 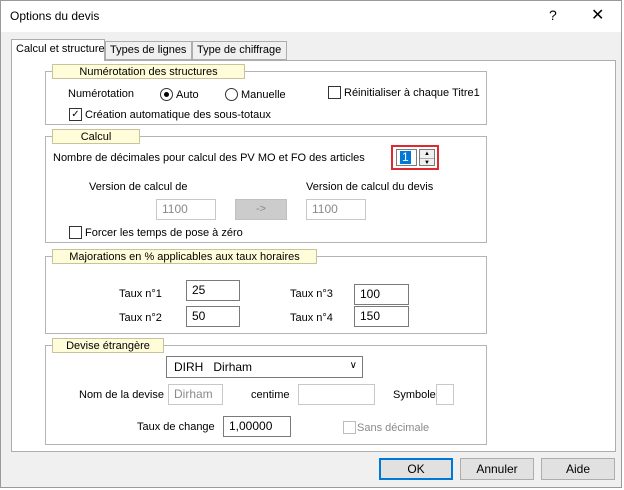 What do you see at coordinates (381, 294) in the screenshot?
I see `taux3-input: 100` at bounding box center [381, 294].